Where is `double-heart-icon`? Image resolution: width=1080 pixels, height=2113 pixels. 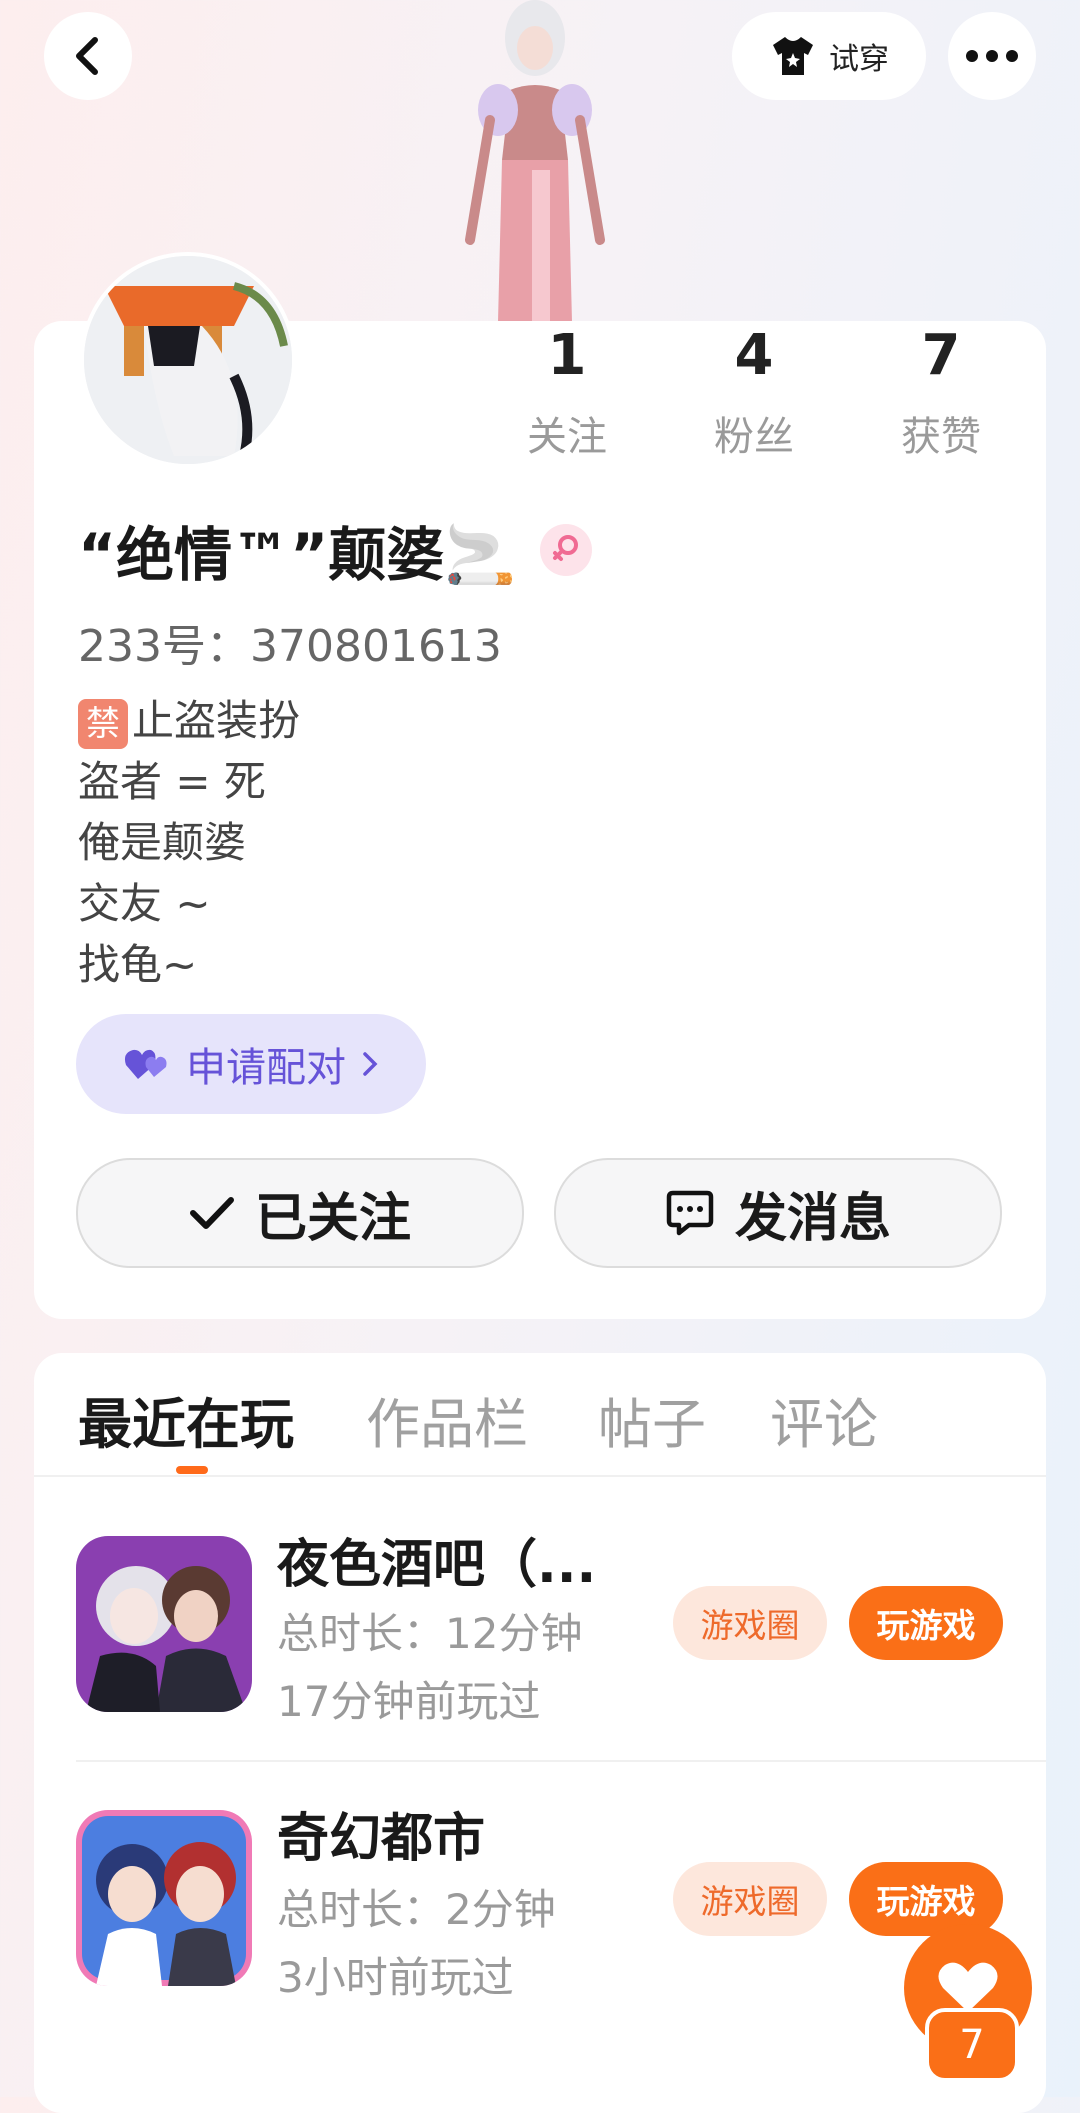 double-heart-icon is located at coordinates (145, 1064).